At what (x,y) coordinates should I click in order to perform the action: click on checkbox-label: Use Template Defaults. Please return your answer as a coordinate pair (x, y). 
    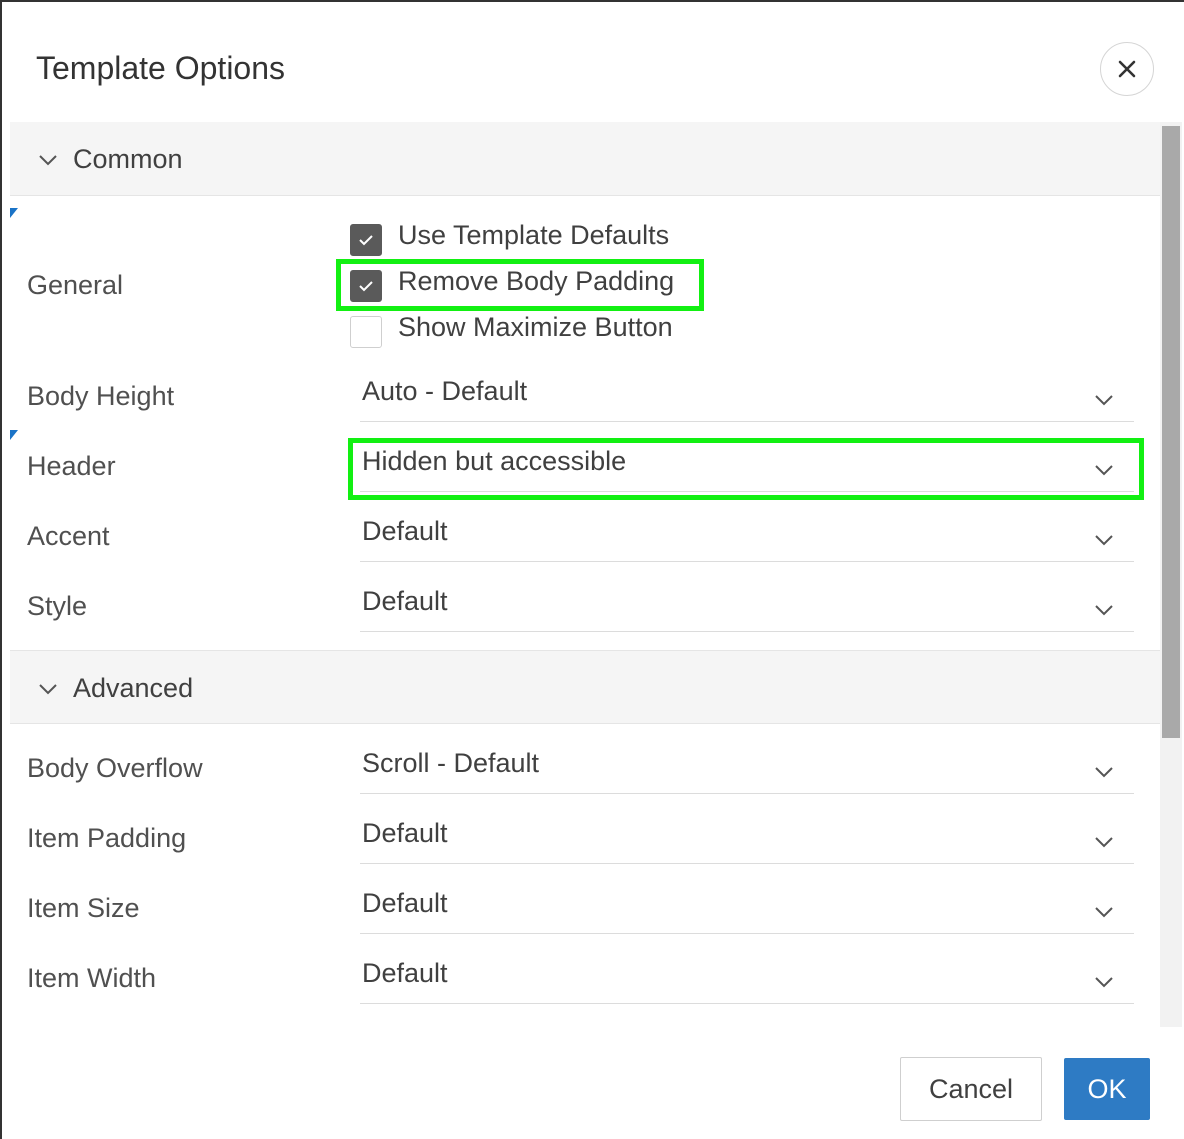
    Looking at the image, I should click on (534, 235).